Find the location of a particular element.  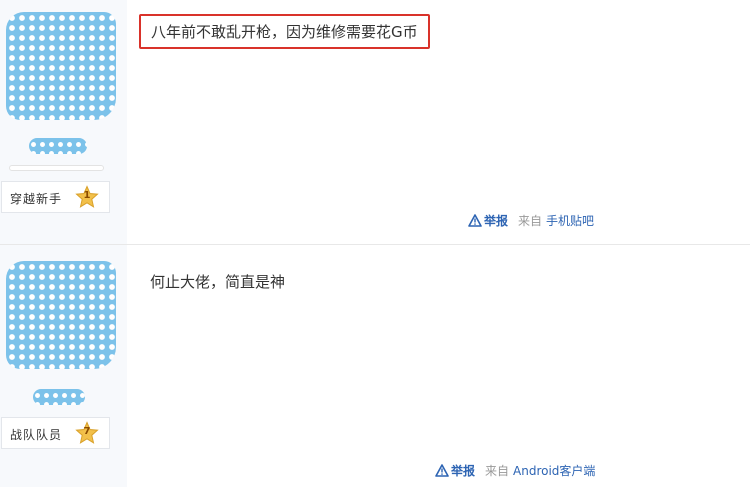

author-sidebar: 战队队员 7 is located at coordinates (63, 366).